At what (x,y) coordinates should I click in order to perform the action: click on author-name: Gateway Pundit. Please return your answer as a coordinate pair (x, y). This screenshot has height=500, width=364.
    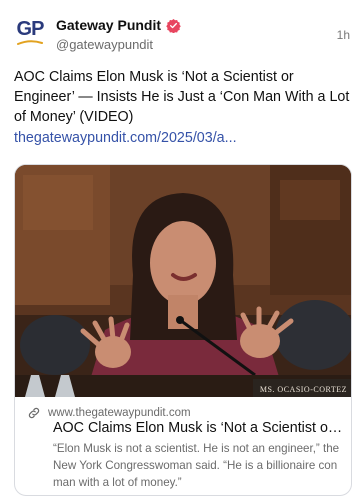
    Looking at the image, I should click on (108, 25).